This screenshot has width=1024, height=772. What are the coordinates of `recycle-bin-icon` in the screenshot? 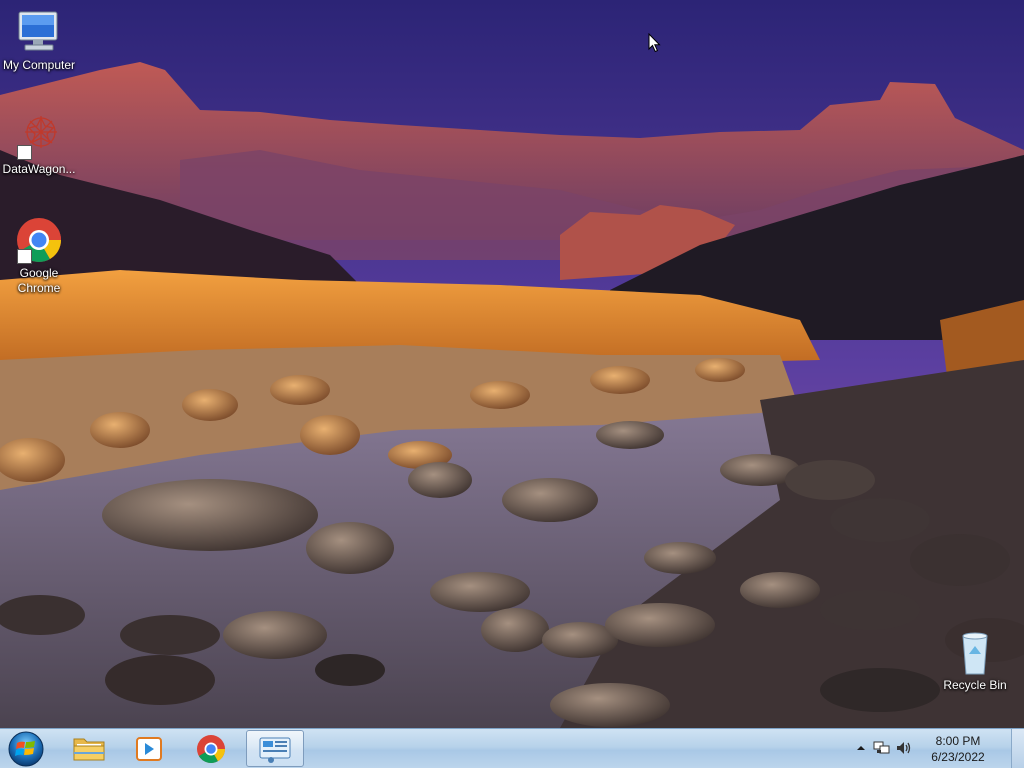 It's located at (975, 652).